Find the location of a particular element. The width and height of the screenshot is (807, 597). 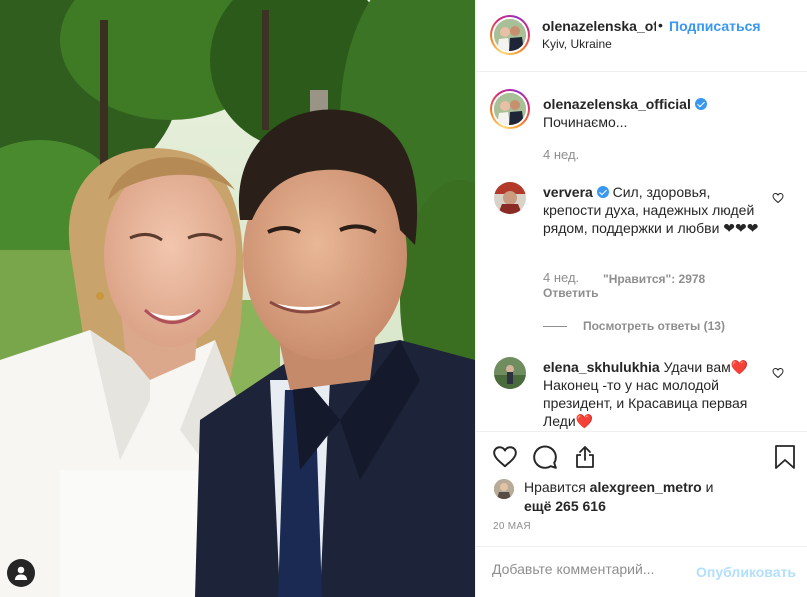

add-comment-form: Опубликовать is located at coordinates (641, 571).